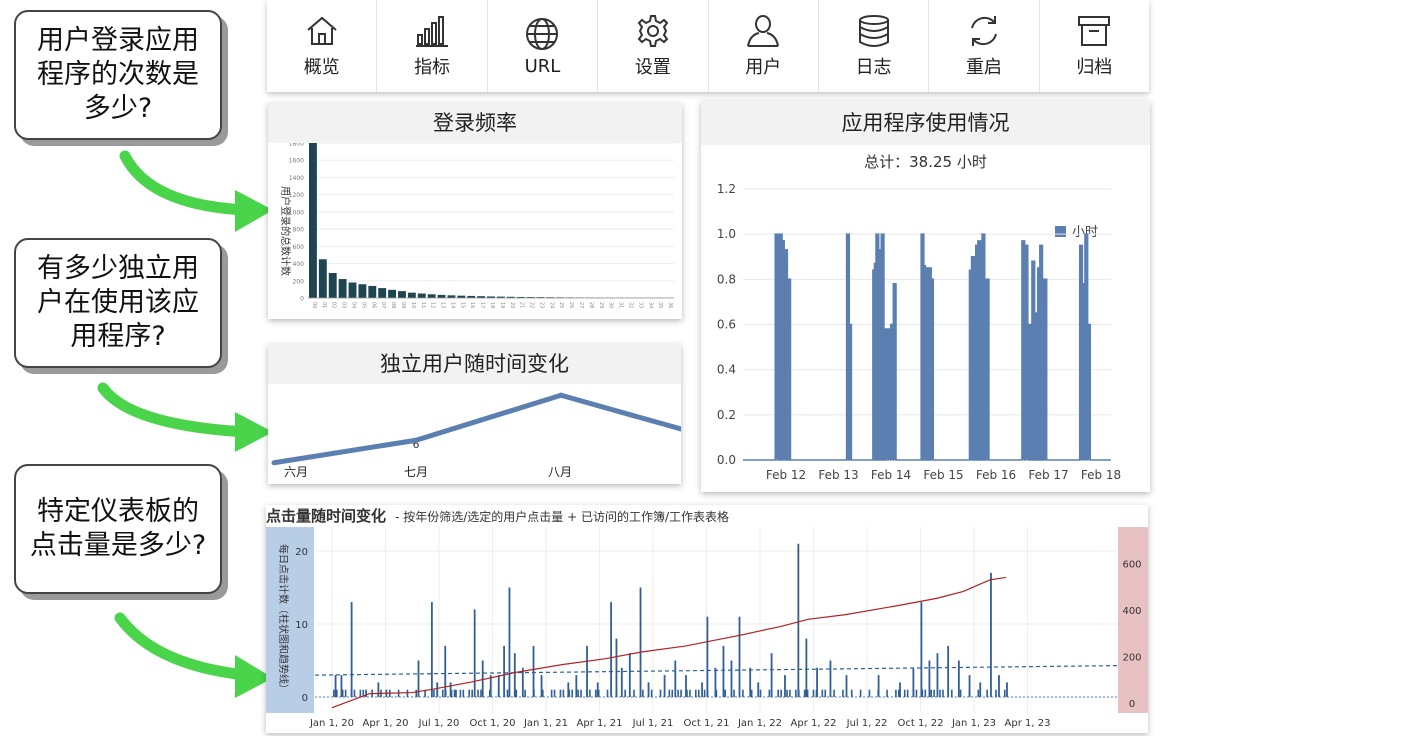  What do you see at coordinates (996, 475) in the screenshot?
I see `x-tick-label: Feb 16` at bounding box center [996, 475].